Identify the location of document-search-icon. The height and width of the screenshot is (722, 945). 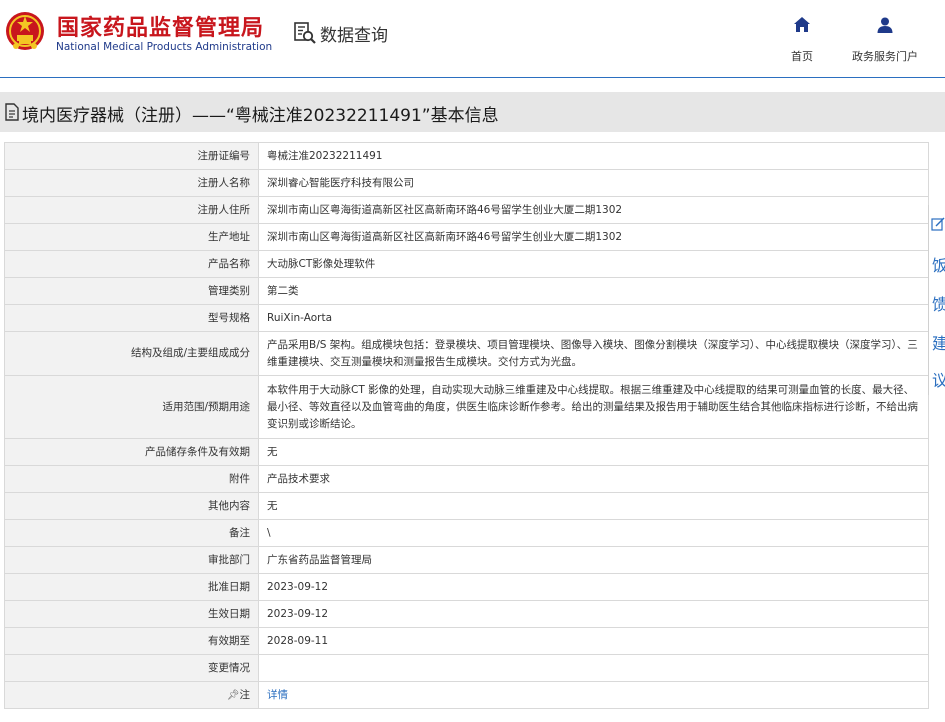
(305, 33).